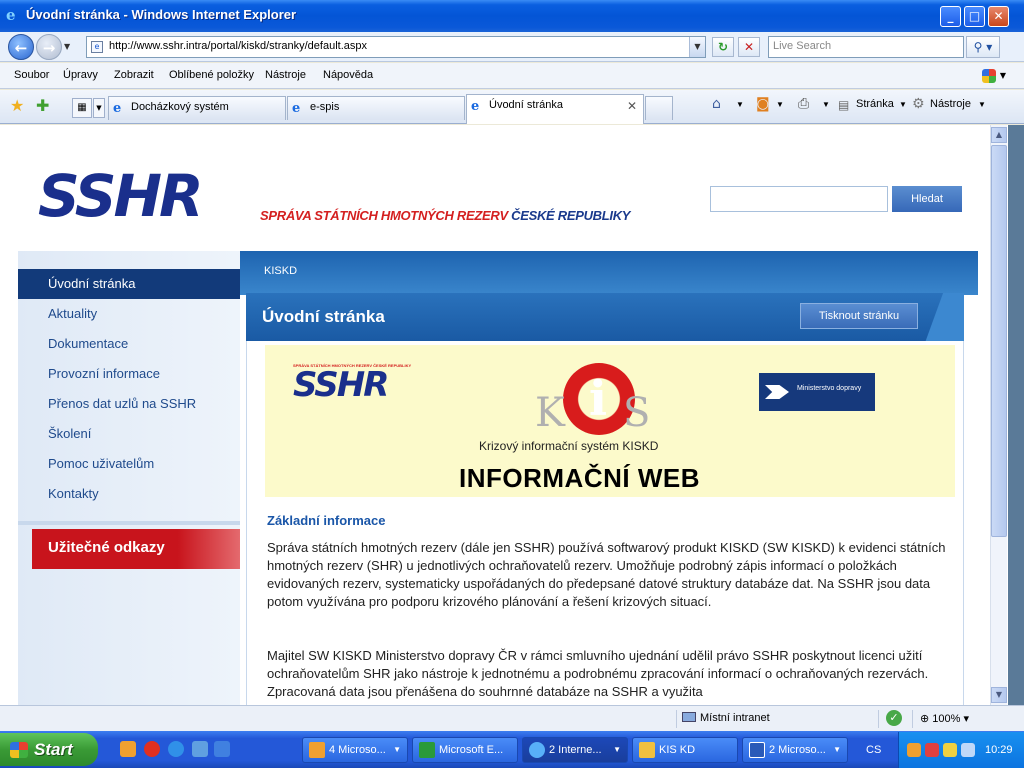 The image size is (1024, 768). Describe the element at coordinates (31, 75) in the screenshot. I see `menu-soubor: Soubor` at that location.